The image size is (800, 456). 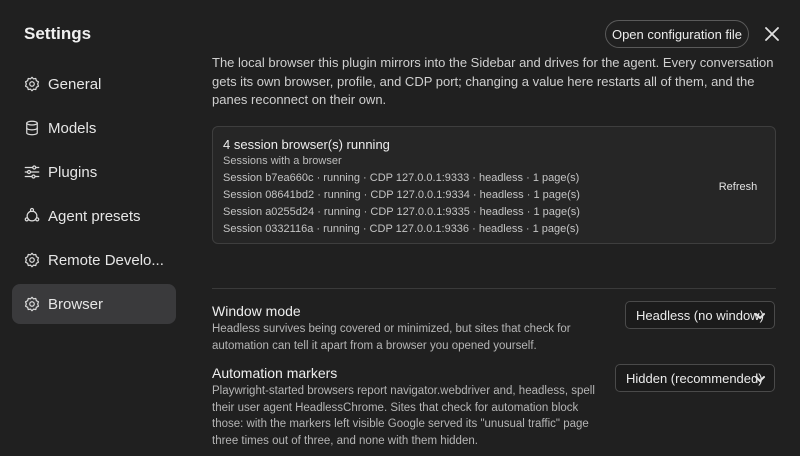 I want to click on automation-markers-selected-value: Hidden (recommended), so click(x=694, y=378).